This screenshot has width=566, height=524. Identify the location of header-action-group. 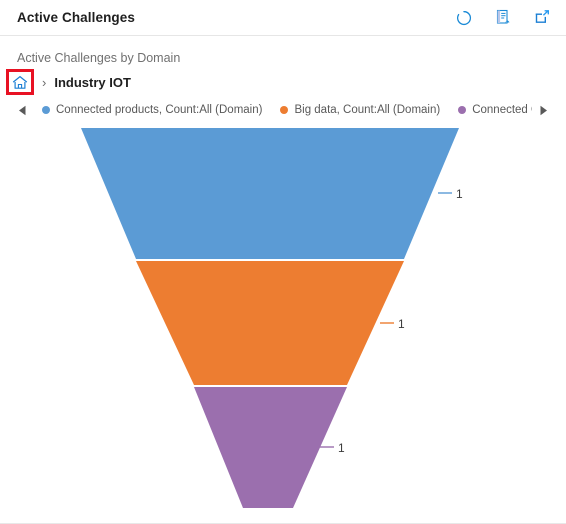
(503, 18).